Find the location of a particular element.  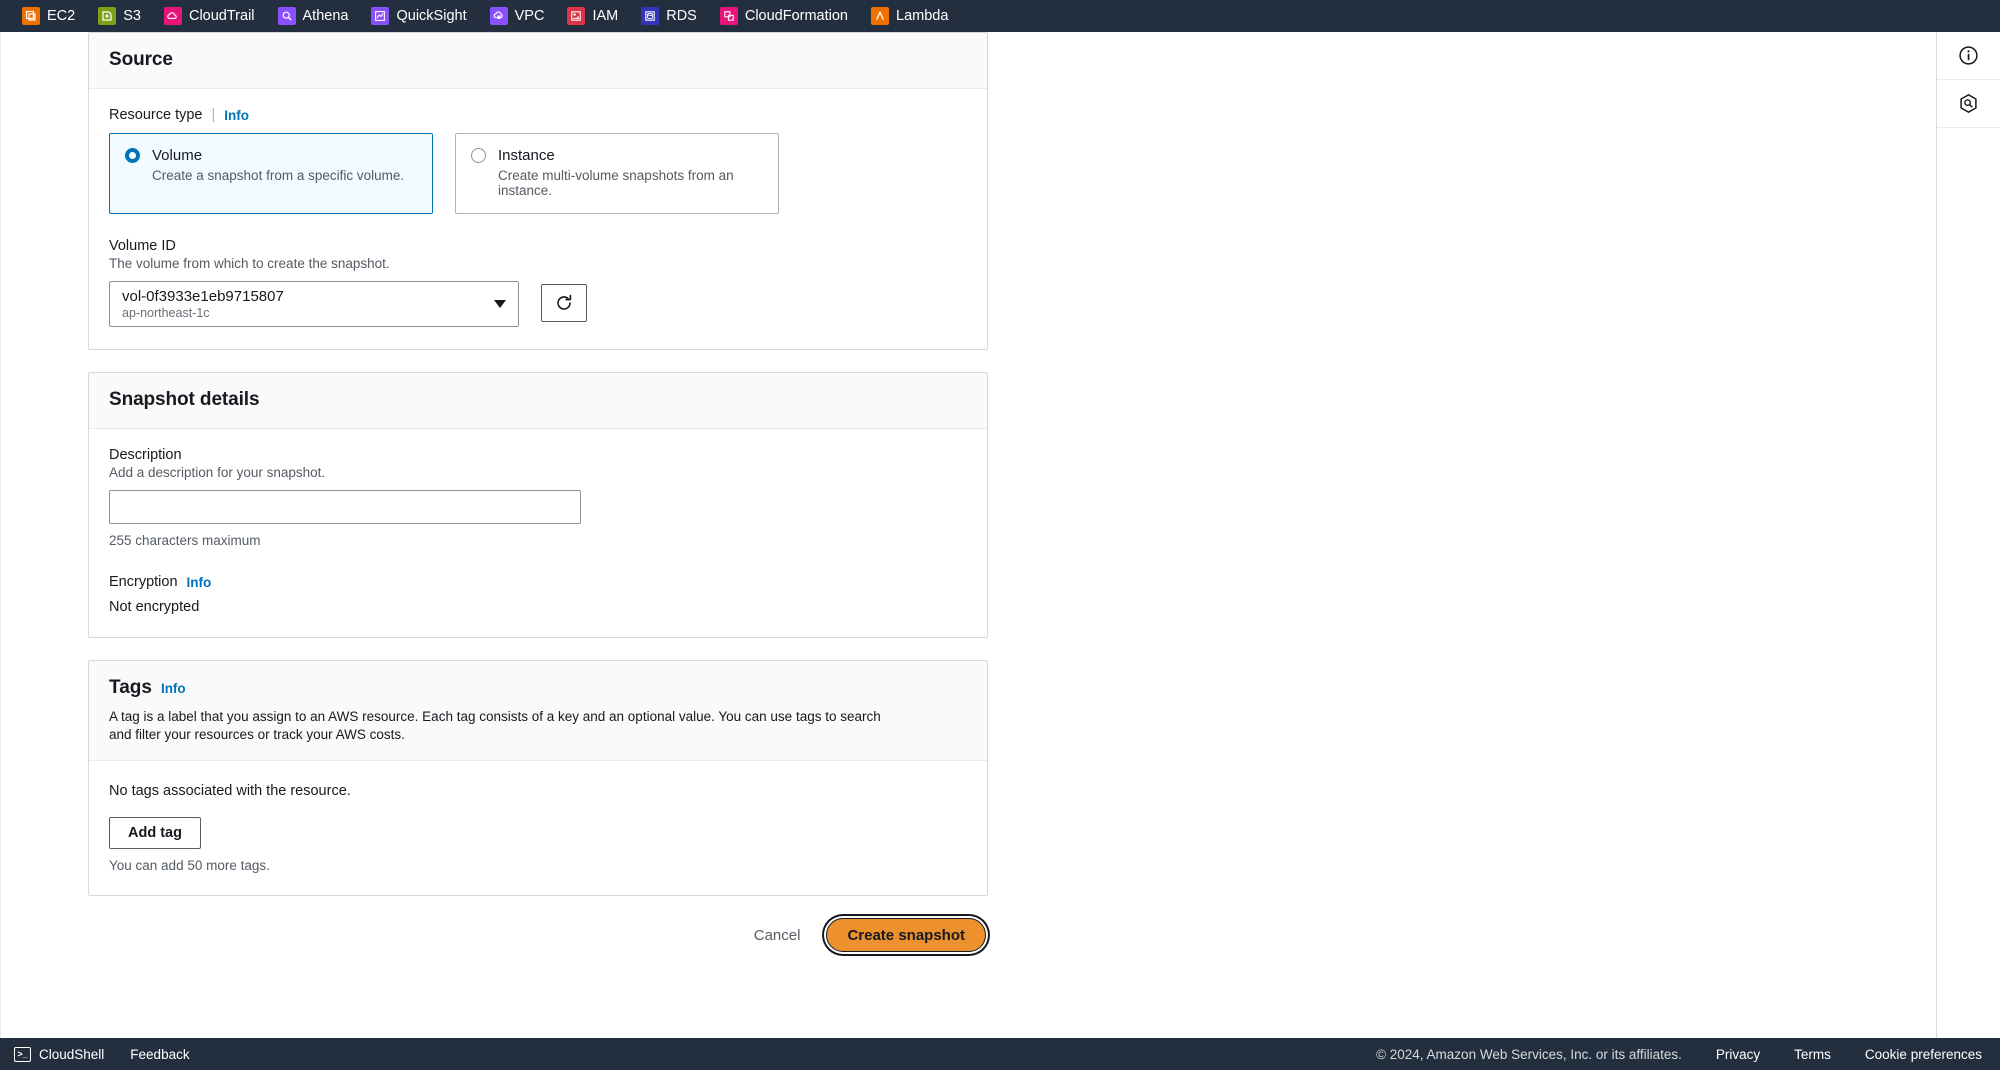

nav-label: Athena is located at coordinates (325, 16).